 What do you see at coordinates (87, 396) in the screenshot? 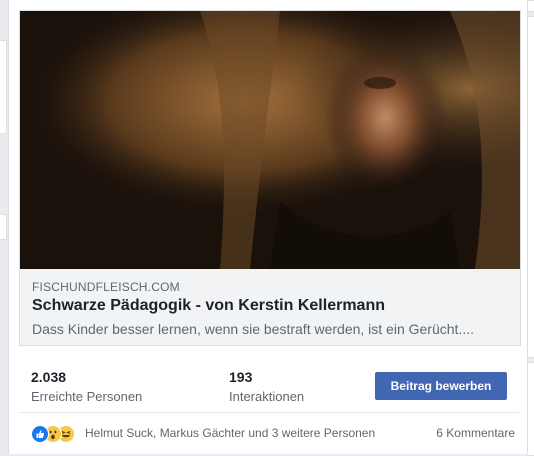
I see `reach-label: Erreichte Personen` at bounding box center [87, 396].